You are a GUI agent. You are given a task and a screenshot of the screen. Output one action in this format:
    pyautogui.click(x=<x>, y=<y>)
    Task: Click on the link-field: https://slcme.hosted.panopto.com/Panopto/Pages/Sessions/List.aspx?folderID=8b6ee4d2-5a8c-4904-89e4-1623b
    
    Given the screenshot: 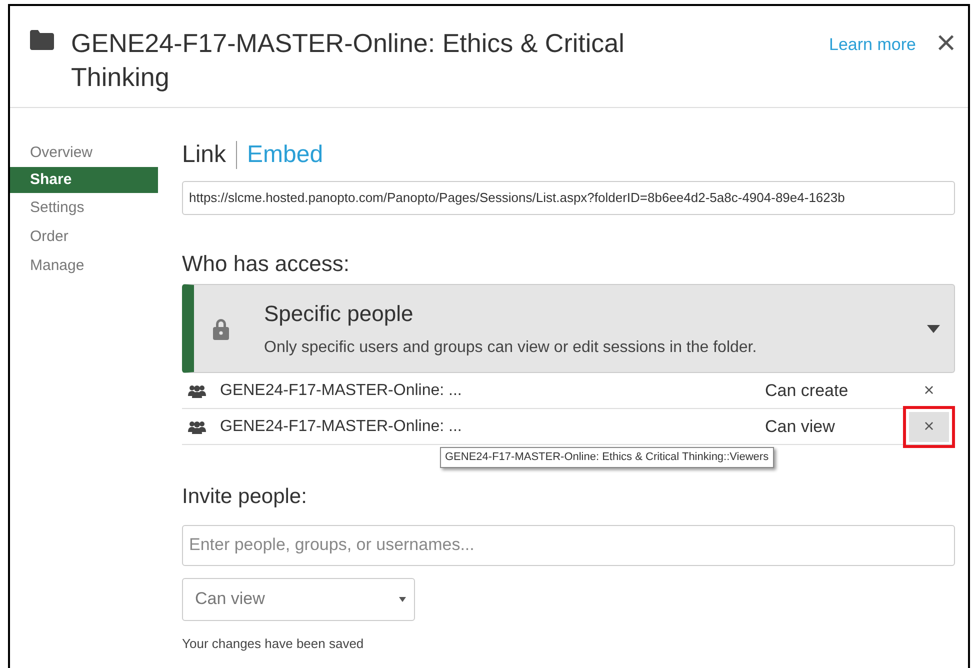 What is the action you would take?
    pyautogui.click(x=568, y=198)
    